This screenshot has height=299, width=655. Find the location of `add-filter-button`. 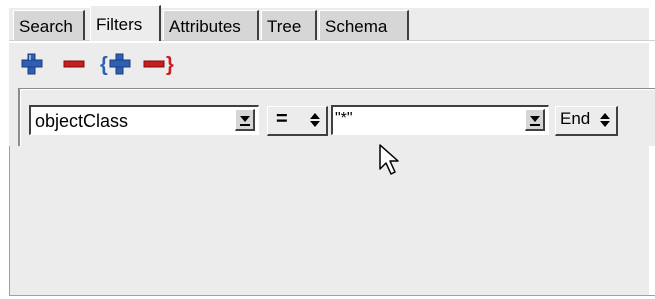

add-filter-button is located at coordinates (33, 65).